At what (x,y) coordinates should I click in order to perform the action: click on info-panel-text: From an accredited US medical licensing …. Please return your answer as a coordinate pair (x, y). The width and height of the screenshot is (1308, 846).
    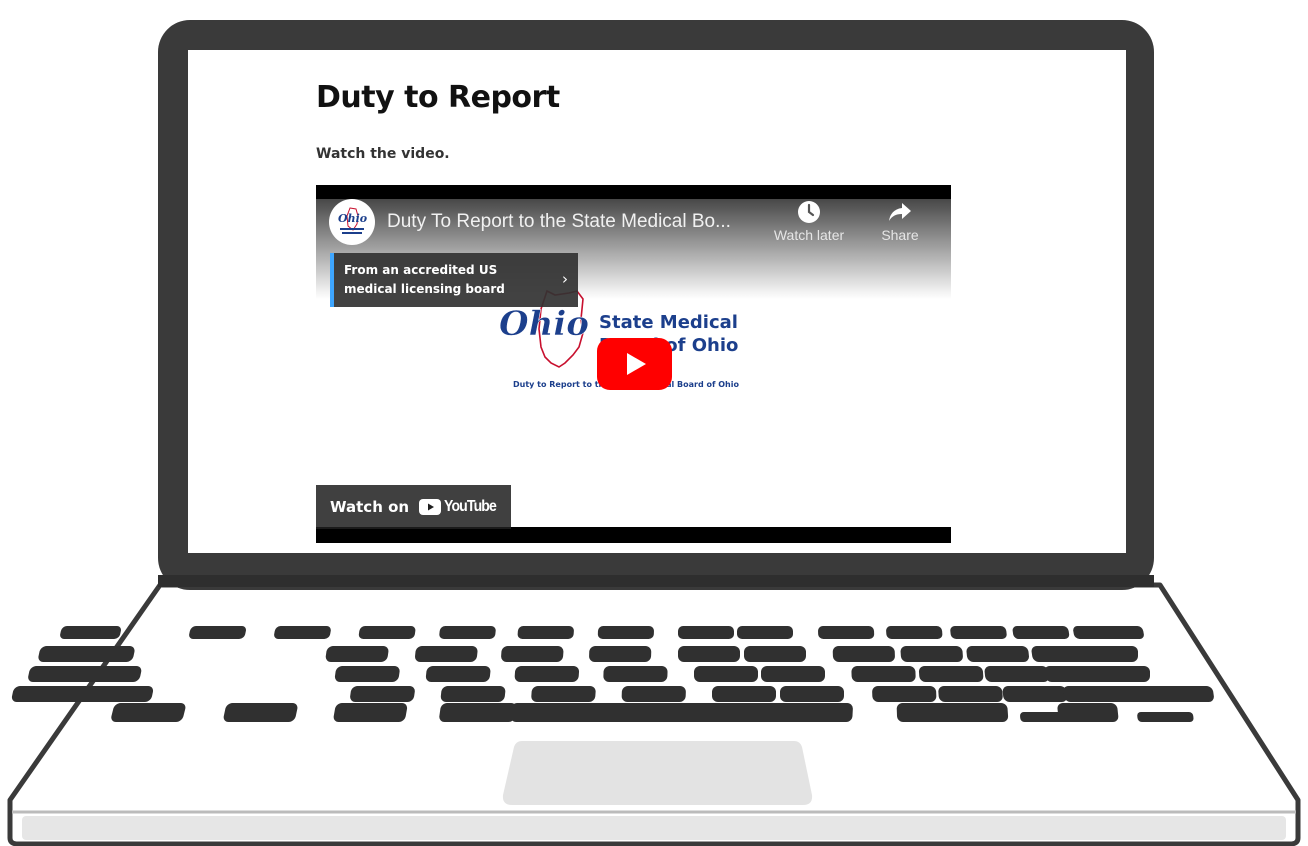
    Looking at the image, I should click on (424, 279).